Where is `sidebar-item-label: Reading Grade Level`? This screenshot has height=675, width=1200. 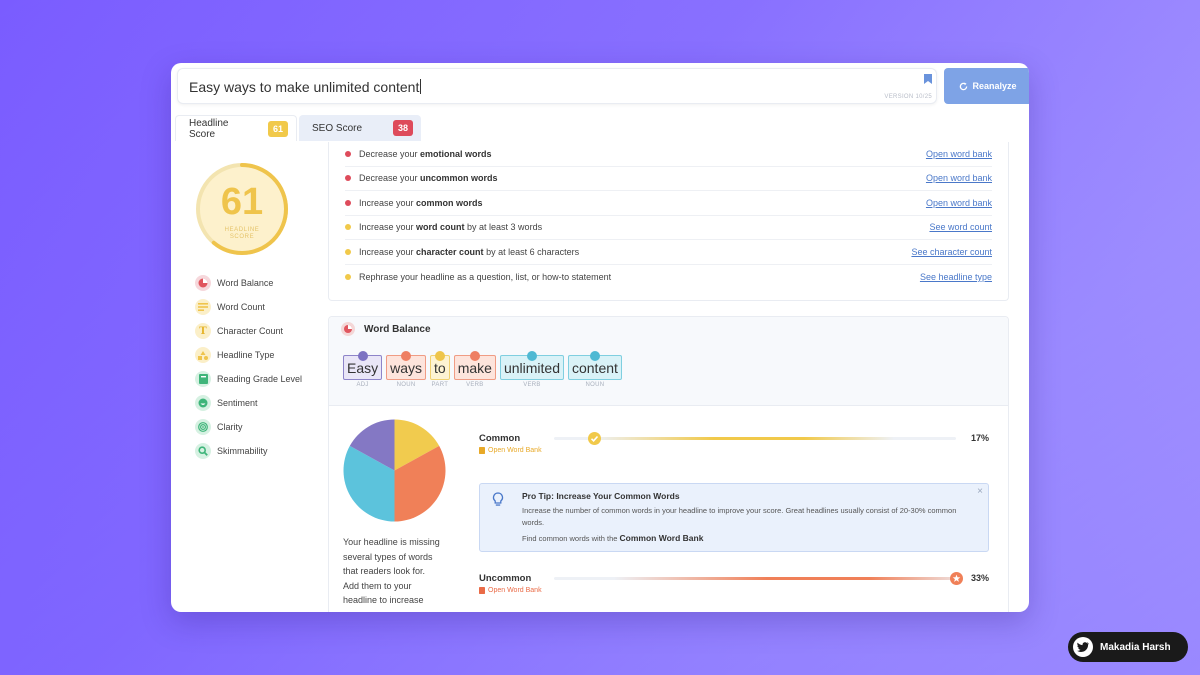
sidebar-item-label: Reading Grade Level is located at coordinates (260, 379).